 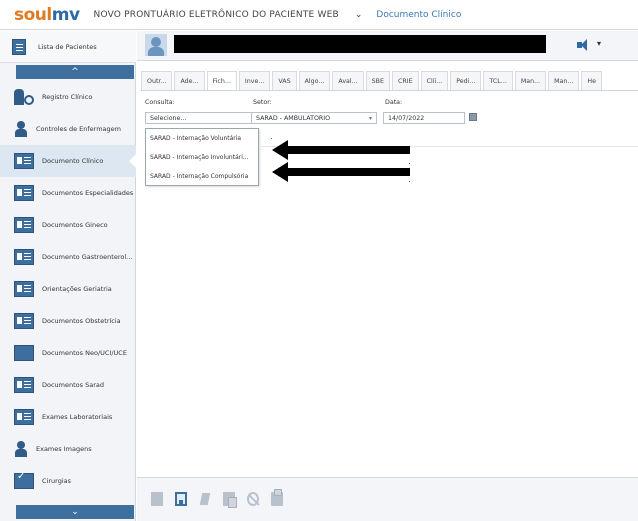 I want to click on date-input: 14/07/2022, so click(x=424, y=118).